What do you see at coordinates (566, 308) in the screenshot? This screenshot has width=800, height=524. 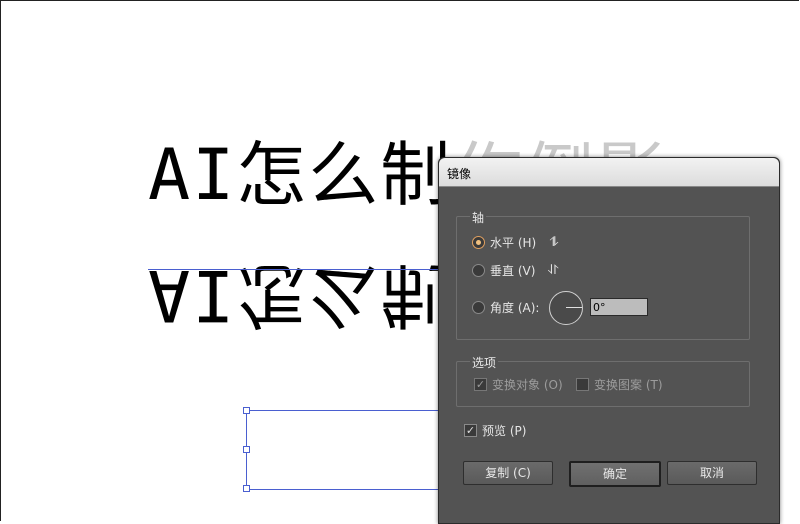 I see `angle-dial` at bounding box center [566, 308].